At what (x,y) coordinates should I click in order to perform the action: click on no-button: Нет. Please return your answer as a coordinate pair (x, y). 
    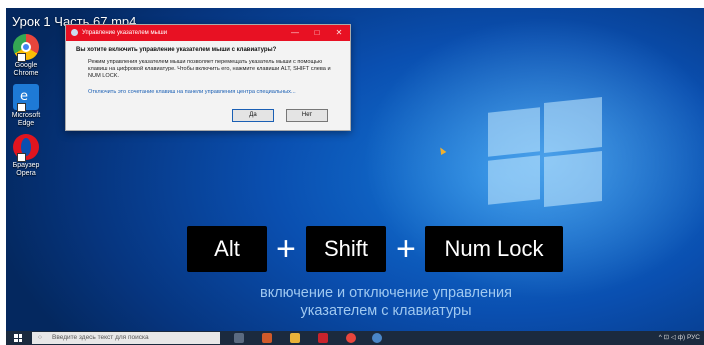
    Looking at the image, I should click on (307, 115).